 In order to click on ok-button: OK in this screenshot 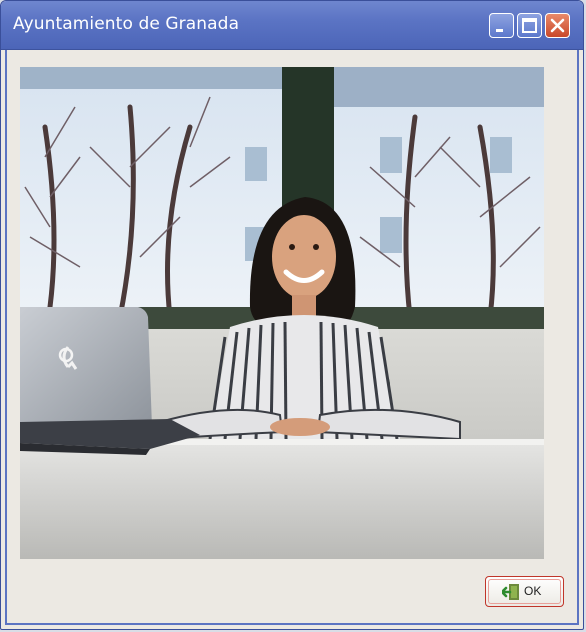, I will do `click(524, 591)`.